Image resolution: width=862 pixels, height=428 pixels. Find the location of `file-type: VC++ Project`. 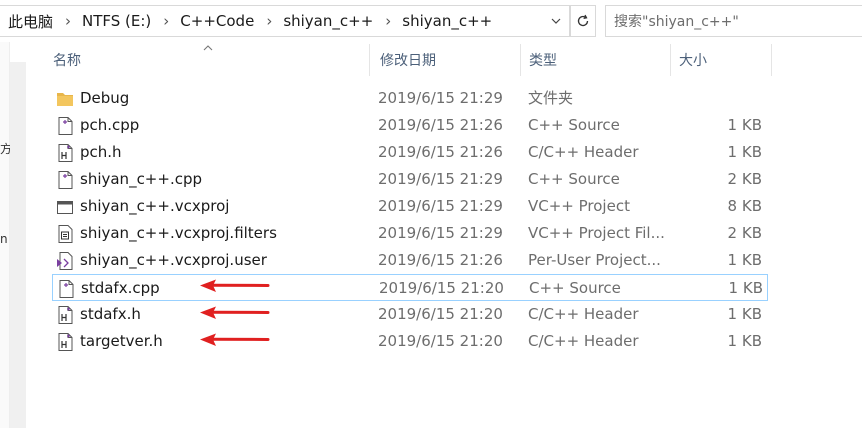

file-type: VC++ Project is located at coordinates (579, 206).